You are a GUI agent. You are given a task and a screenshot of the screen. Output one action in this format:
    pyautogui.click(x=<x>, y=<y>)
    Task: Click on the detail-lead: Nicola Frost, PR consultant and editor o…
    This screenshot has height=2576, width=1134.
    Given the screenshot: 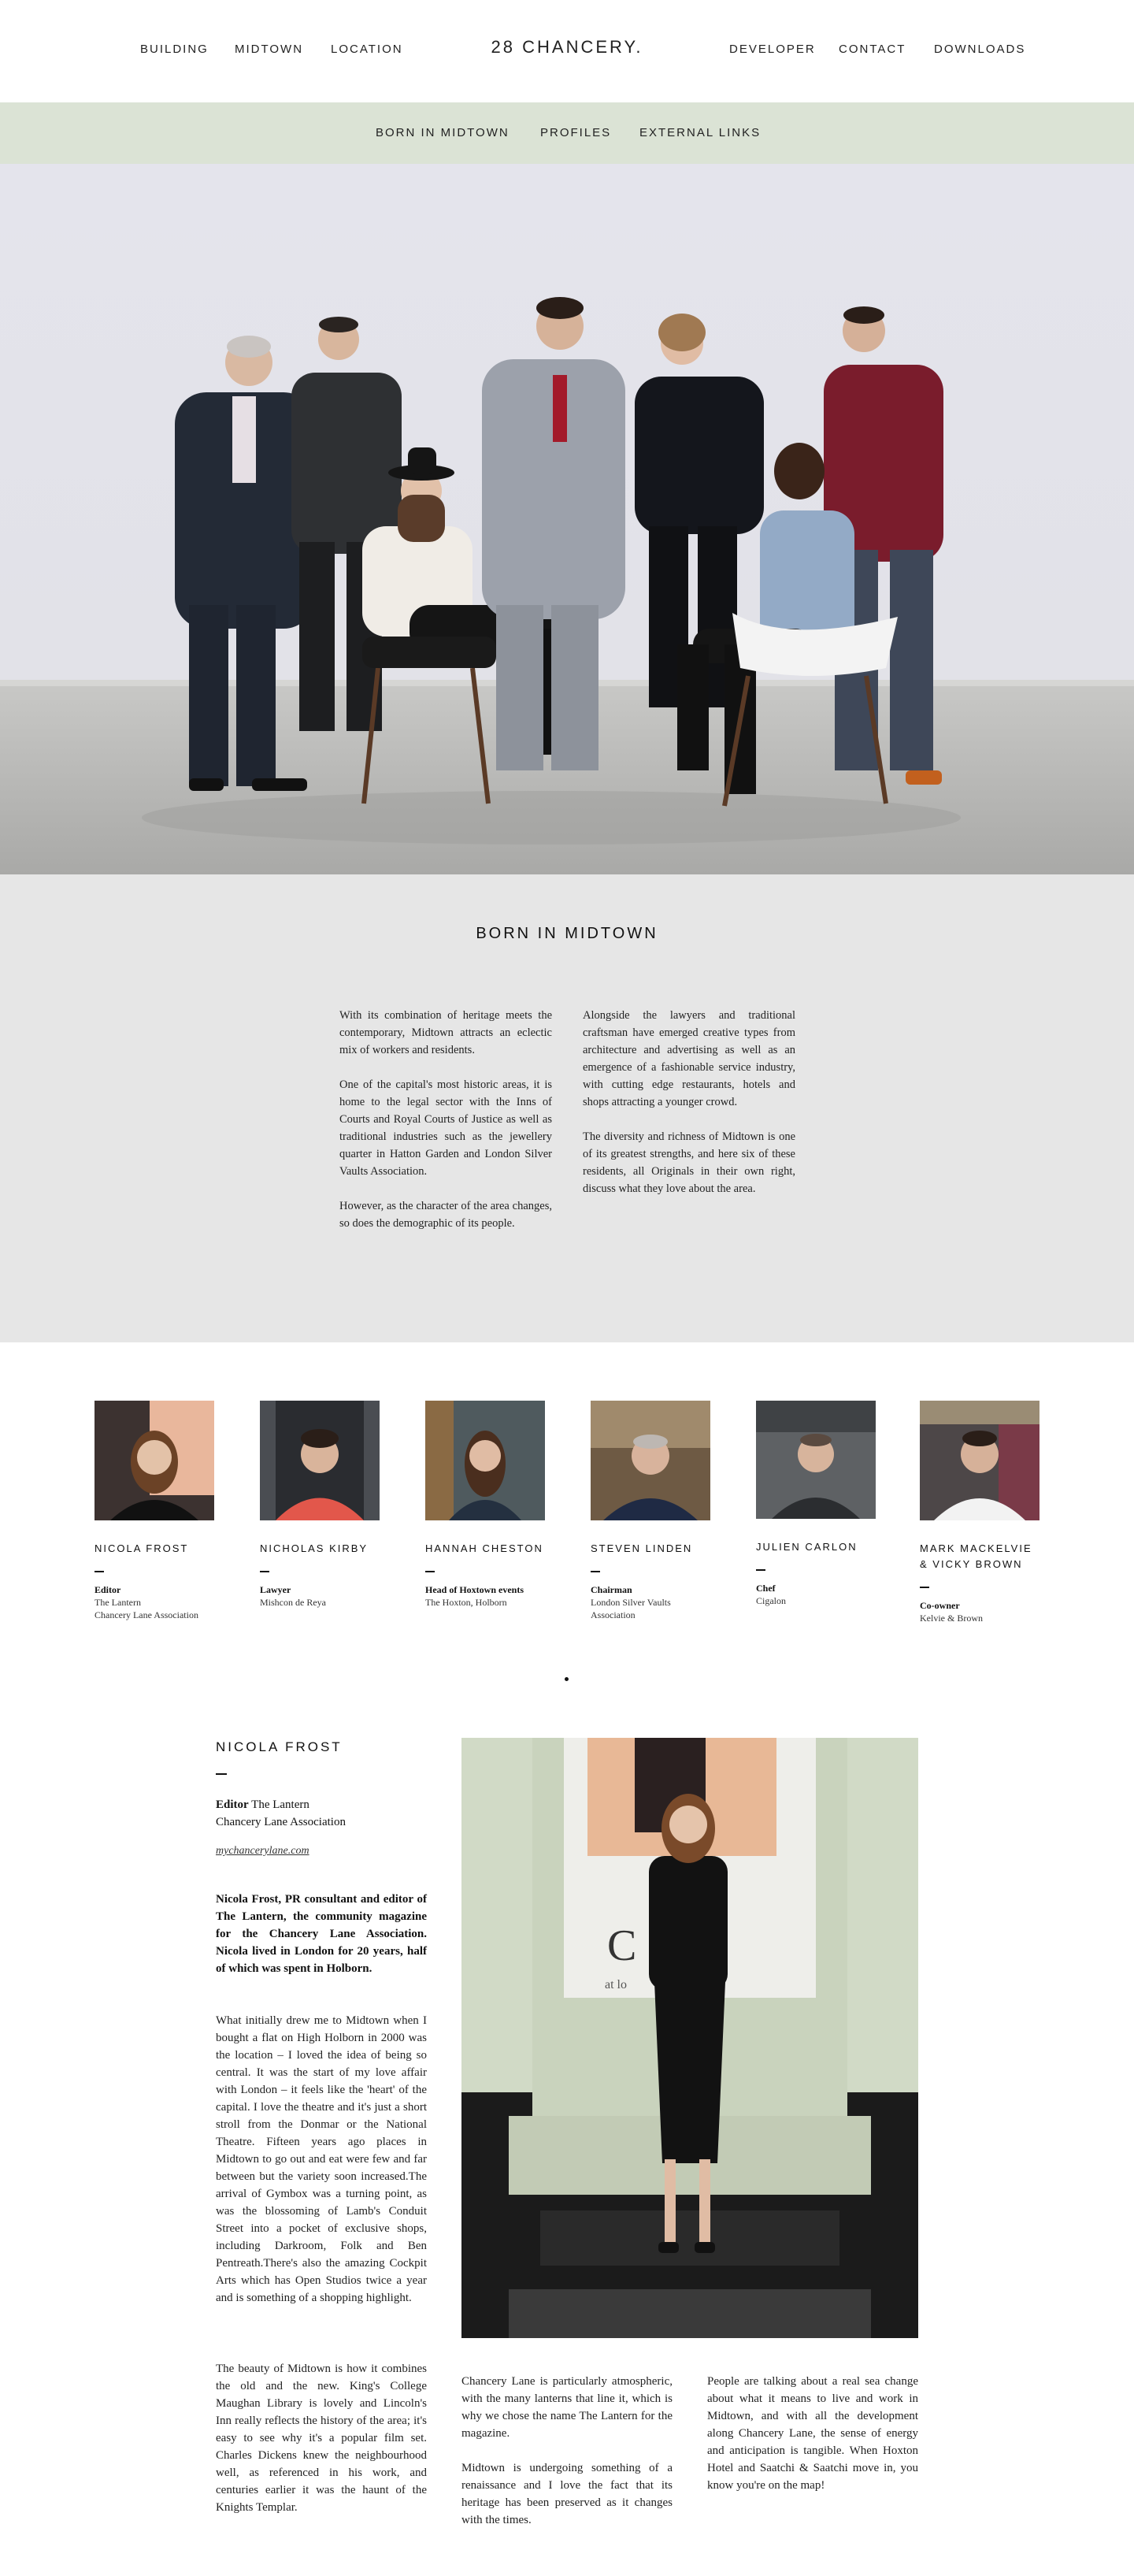 What is the action you would take?
    pyautogui.click(x=321, y=1934)
    